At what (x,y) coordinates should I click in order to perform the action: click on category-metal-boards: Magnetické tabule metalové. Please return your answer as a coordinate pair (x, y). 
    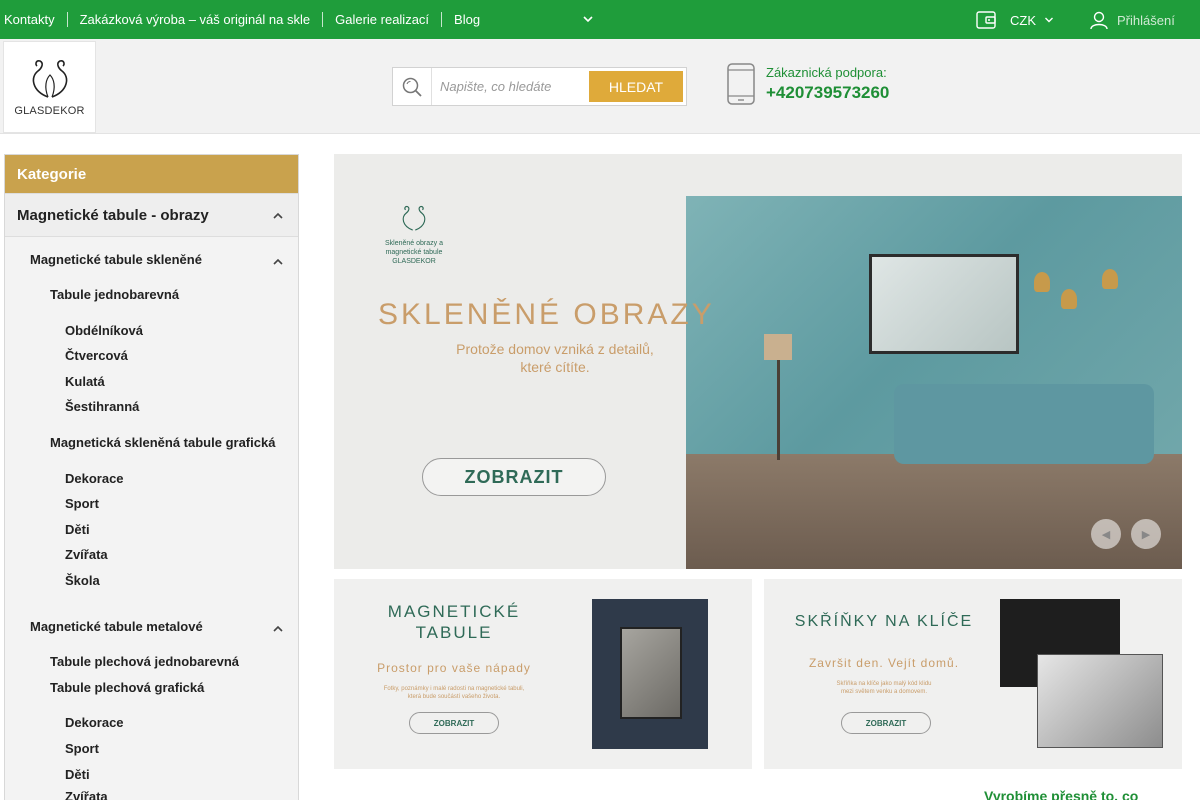
    Looking at the image, I should click on (151, 626).